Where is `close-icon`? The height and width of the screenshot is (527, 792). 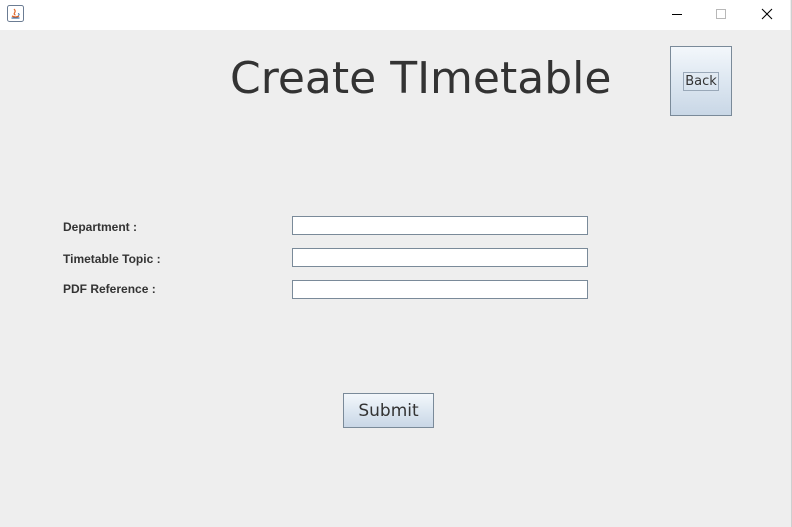
close-icon is located at coordinates (767, 14).